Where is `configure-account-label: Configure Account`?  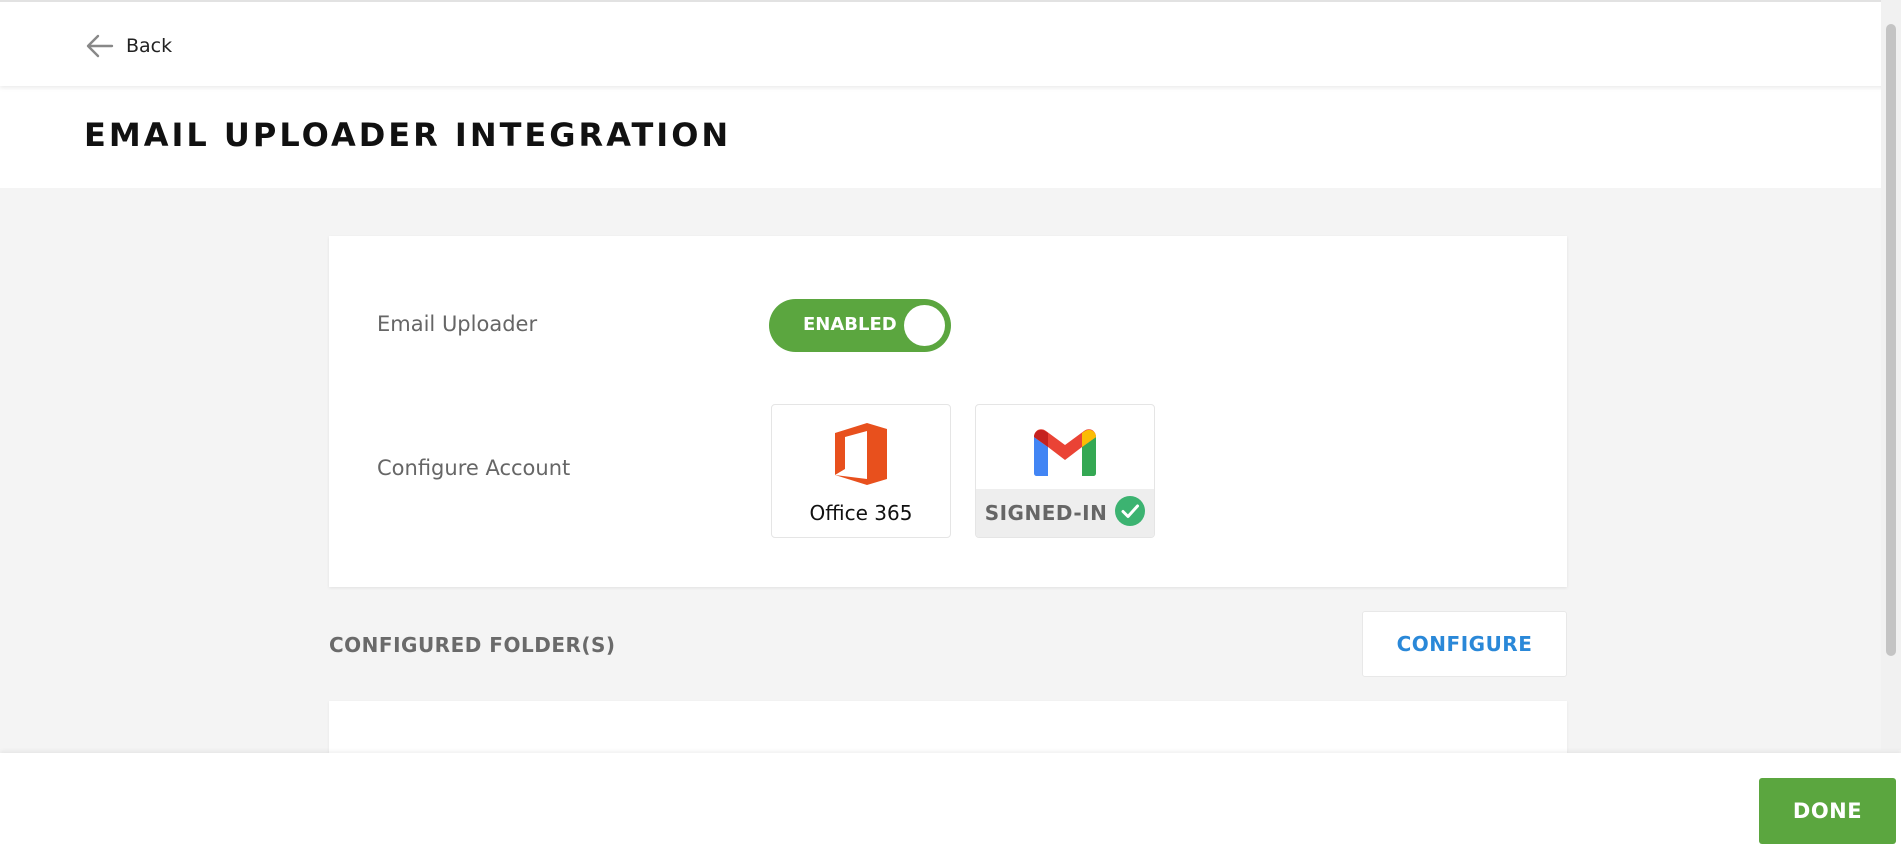 configure-account-label: Configure Account is located at coordinates (474, 468).